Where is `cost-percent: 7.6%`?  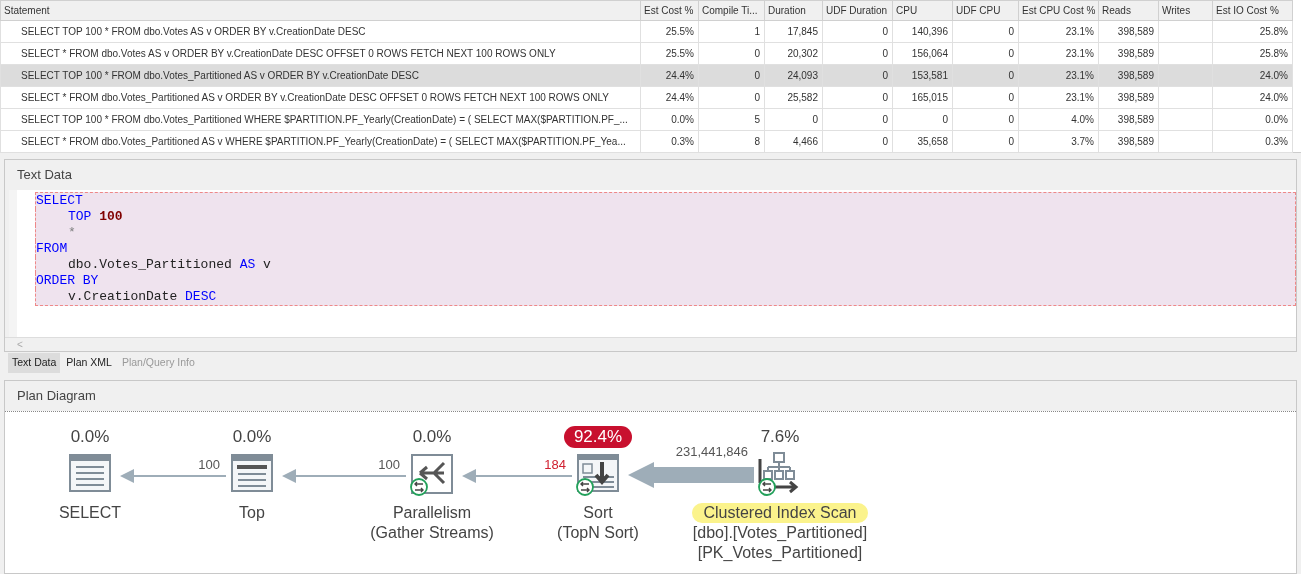 cost-percent: 7.6% is located at coordinates (780, 437).